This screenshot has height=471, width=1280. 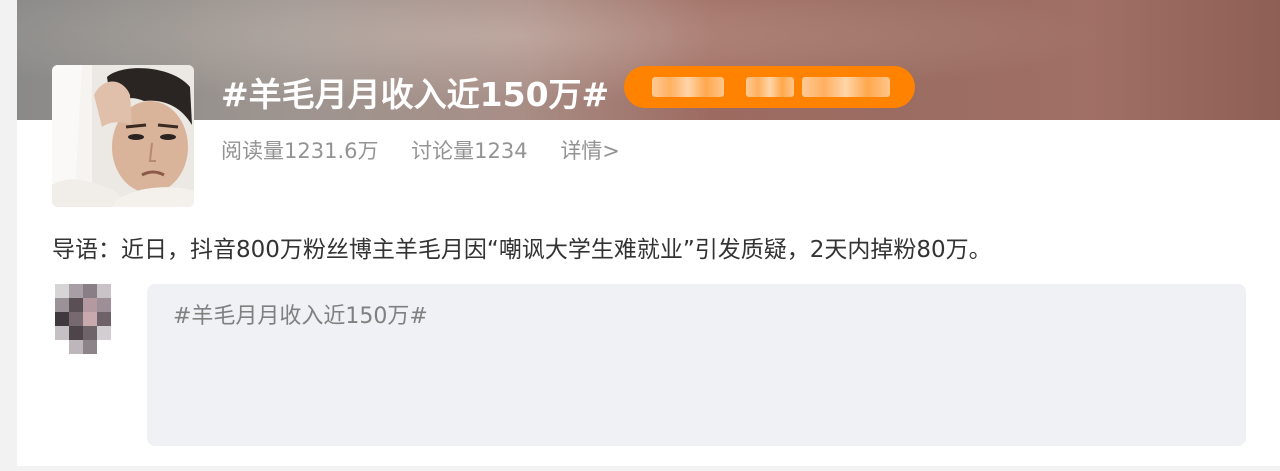 What do you see at coordinates (300, 151) in the screenshot?
I see `read-count: 阅读量1231.6万` at bounding box center [300, 151].